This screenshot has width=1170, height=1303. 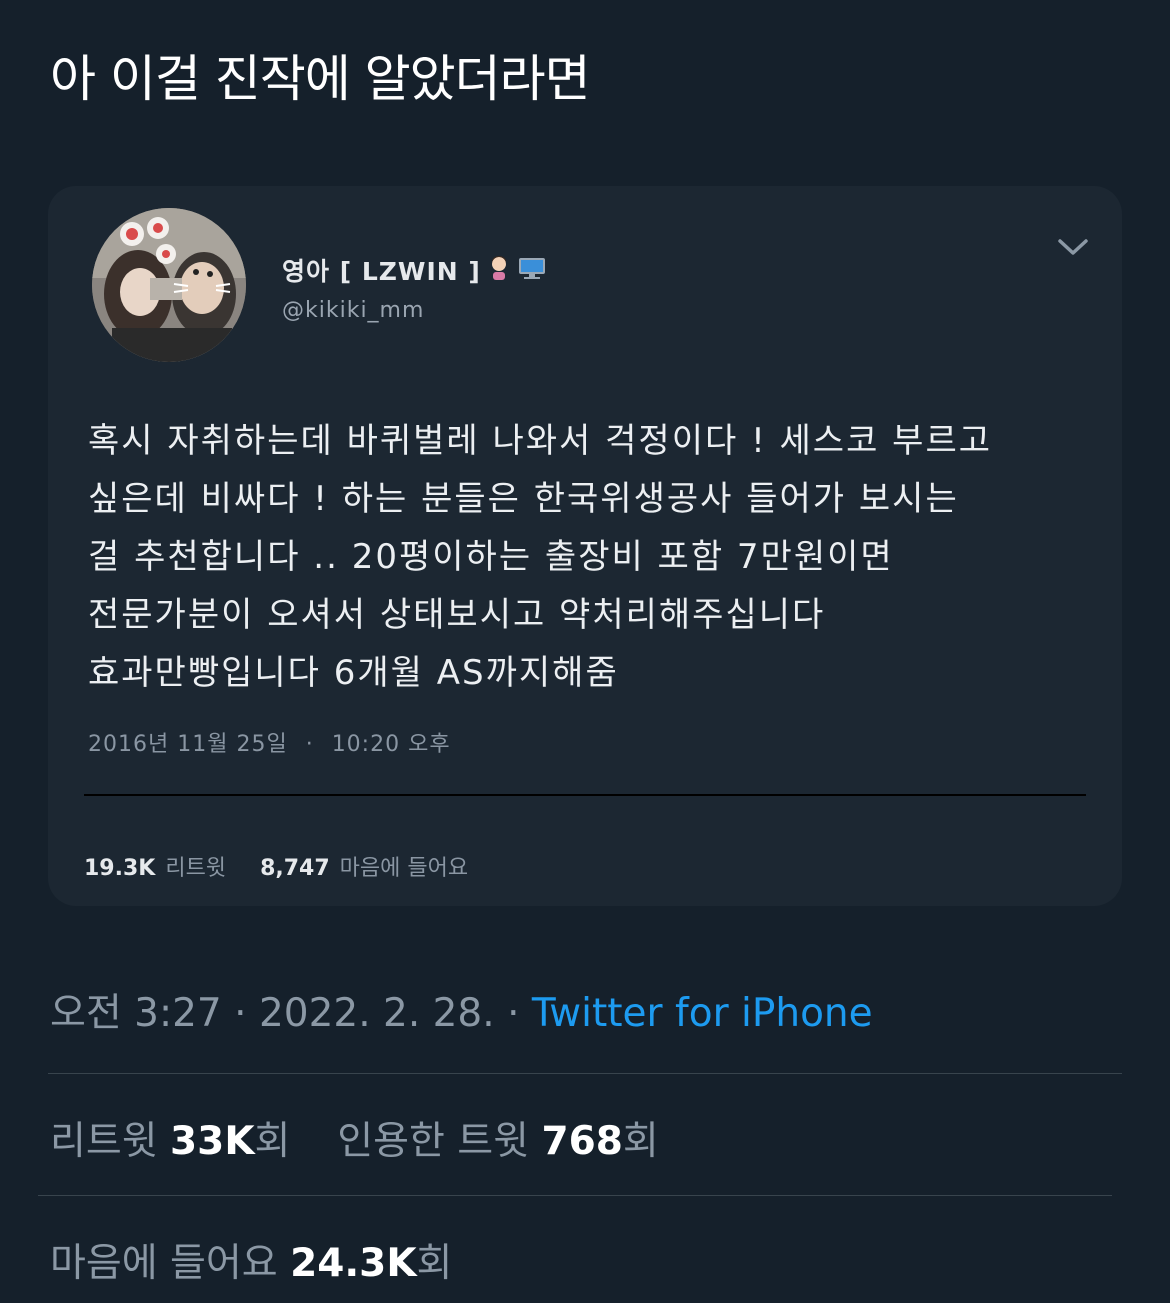 I want to click on engagement-stats: 리트윗 33K회 인용한 트윗 768회, so click(x=354, y=1138).